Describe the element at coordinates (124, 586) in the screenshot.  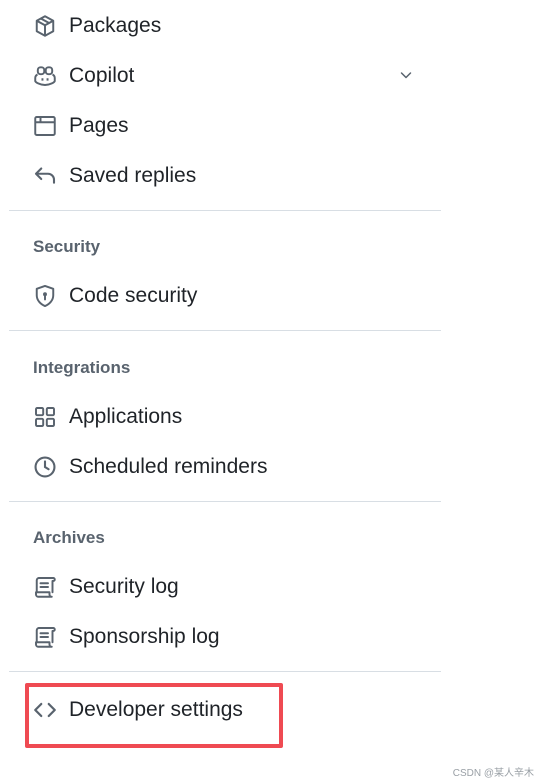
I see `sidebar-item-label: Security log` at that location.